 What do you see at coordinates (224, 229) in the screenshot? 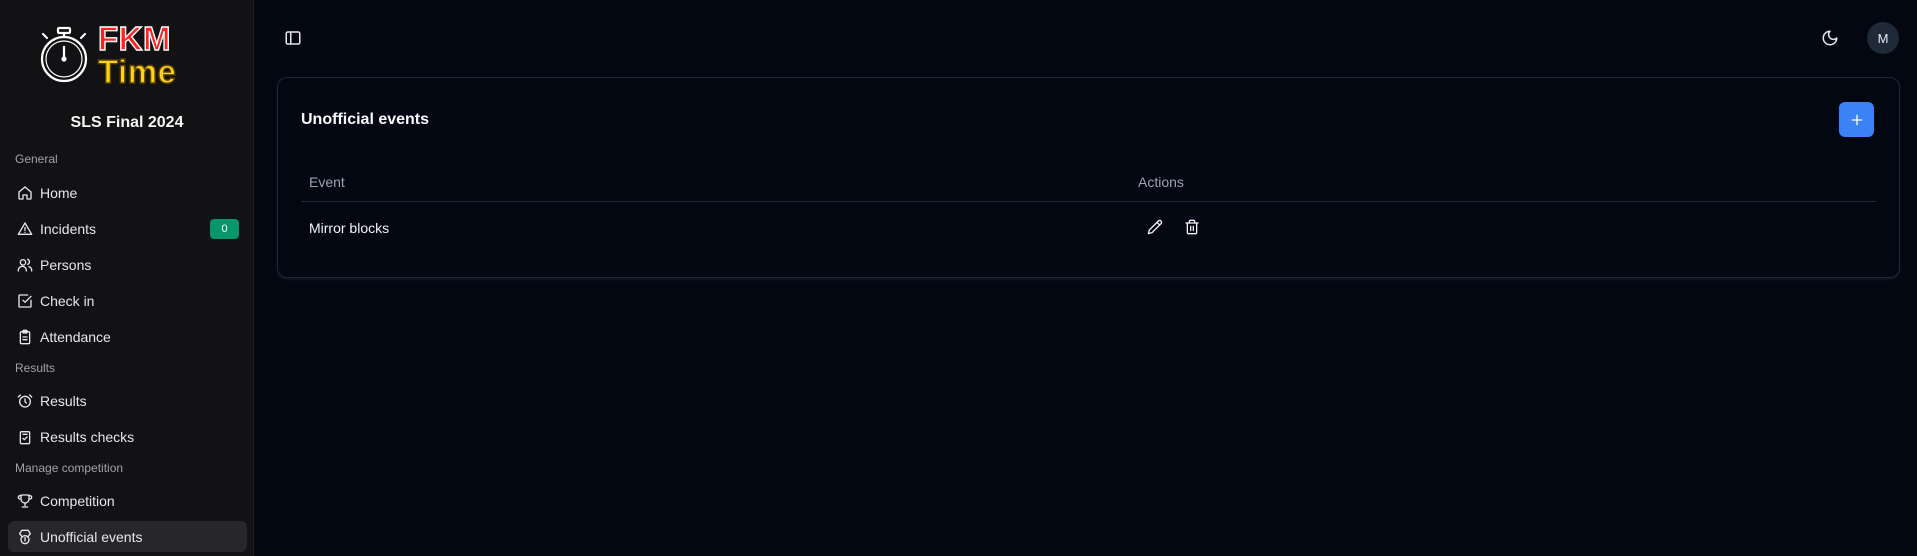
I see `incidents-count-badge: 0` at bounding box center [224, 229].